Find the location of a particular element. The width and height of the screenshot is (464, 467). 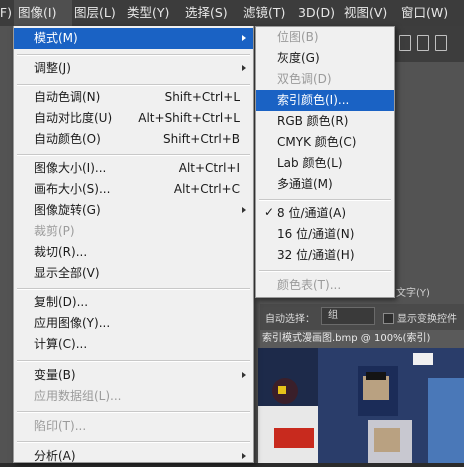

auto-select-dropdown: 组 is located at coordinates (348, 316).